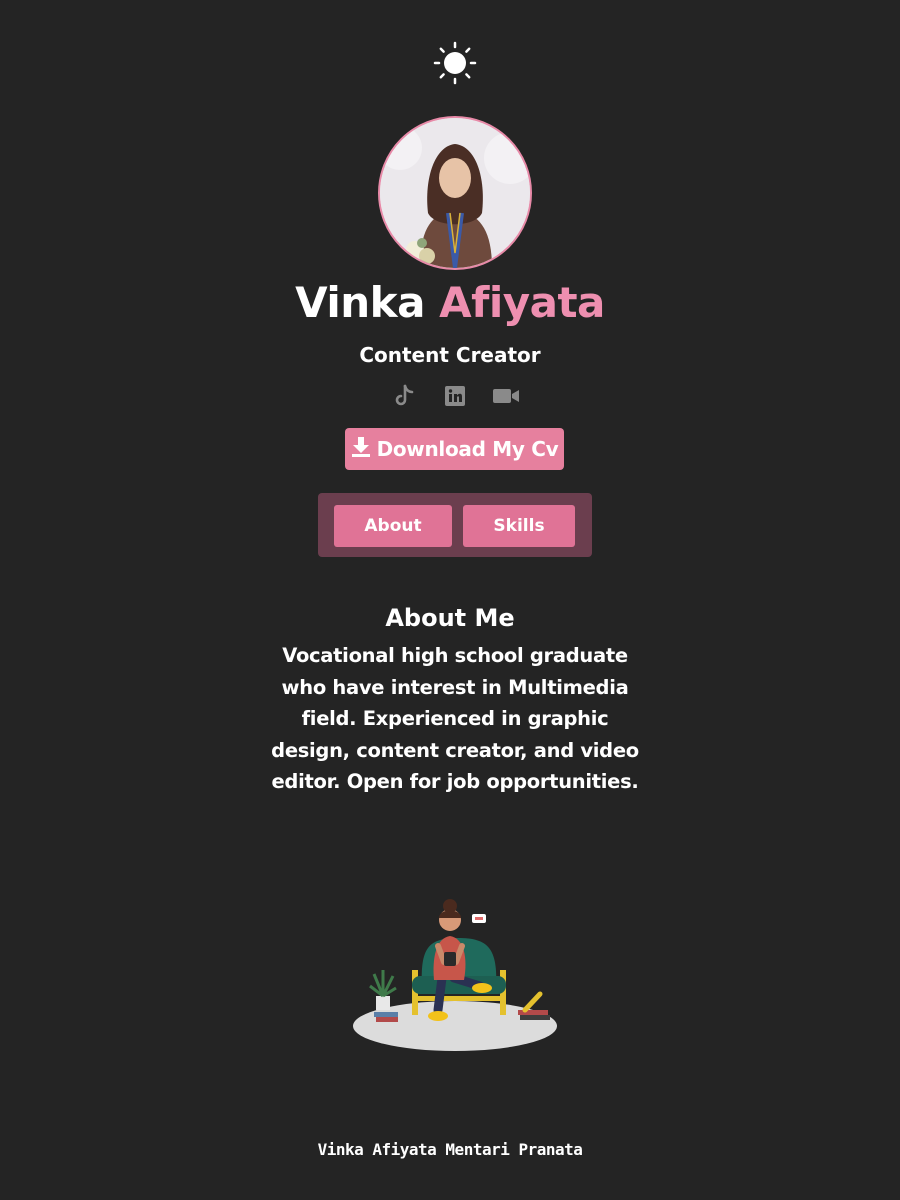 The image size is (900, 1200). I want to click on profile-name: Vinka Afiyata, so click(450, 302).